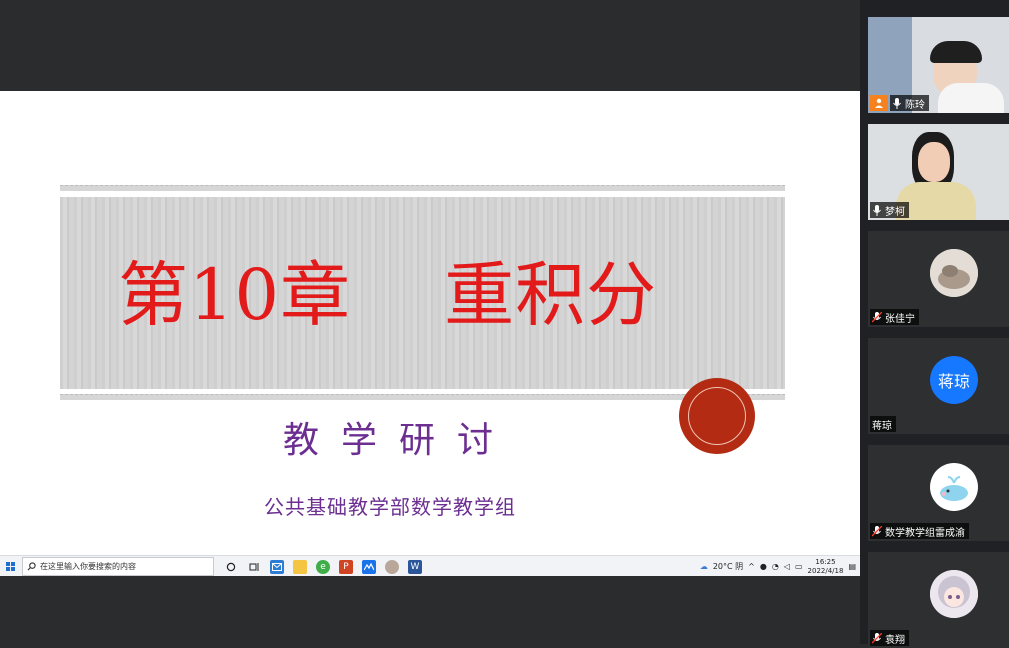 The width and height of the screenshot is (1009, 648). What do you see at coordinates (415, 566) in the screenshot?
I see `word-icon: W` at bounding box center [415, 566].